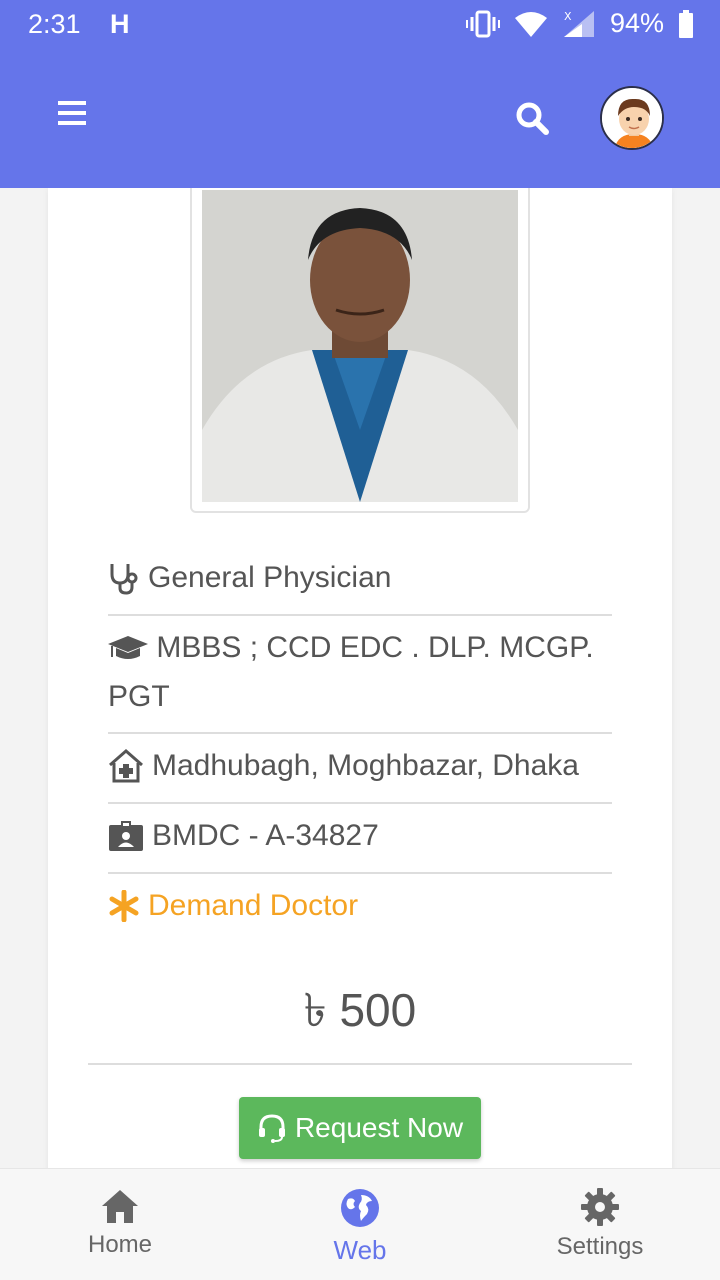  What do you see at coordinates (482, 23) in the screenshot?
I see `vibrate-icon` at bounding box center [482, 23].